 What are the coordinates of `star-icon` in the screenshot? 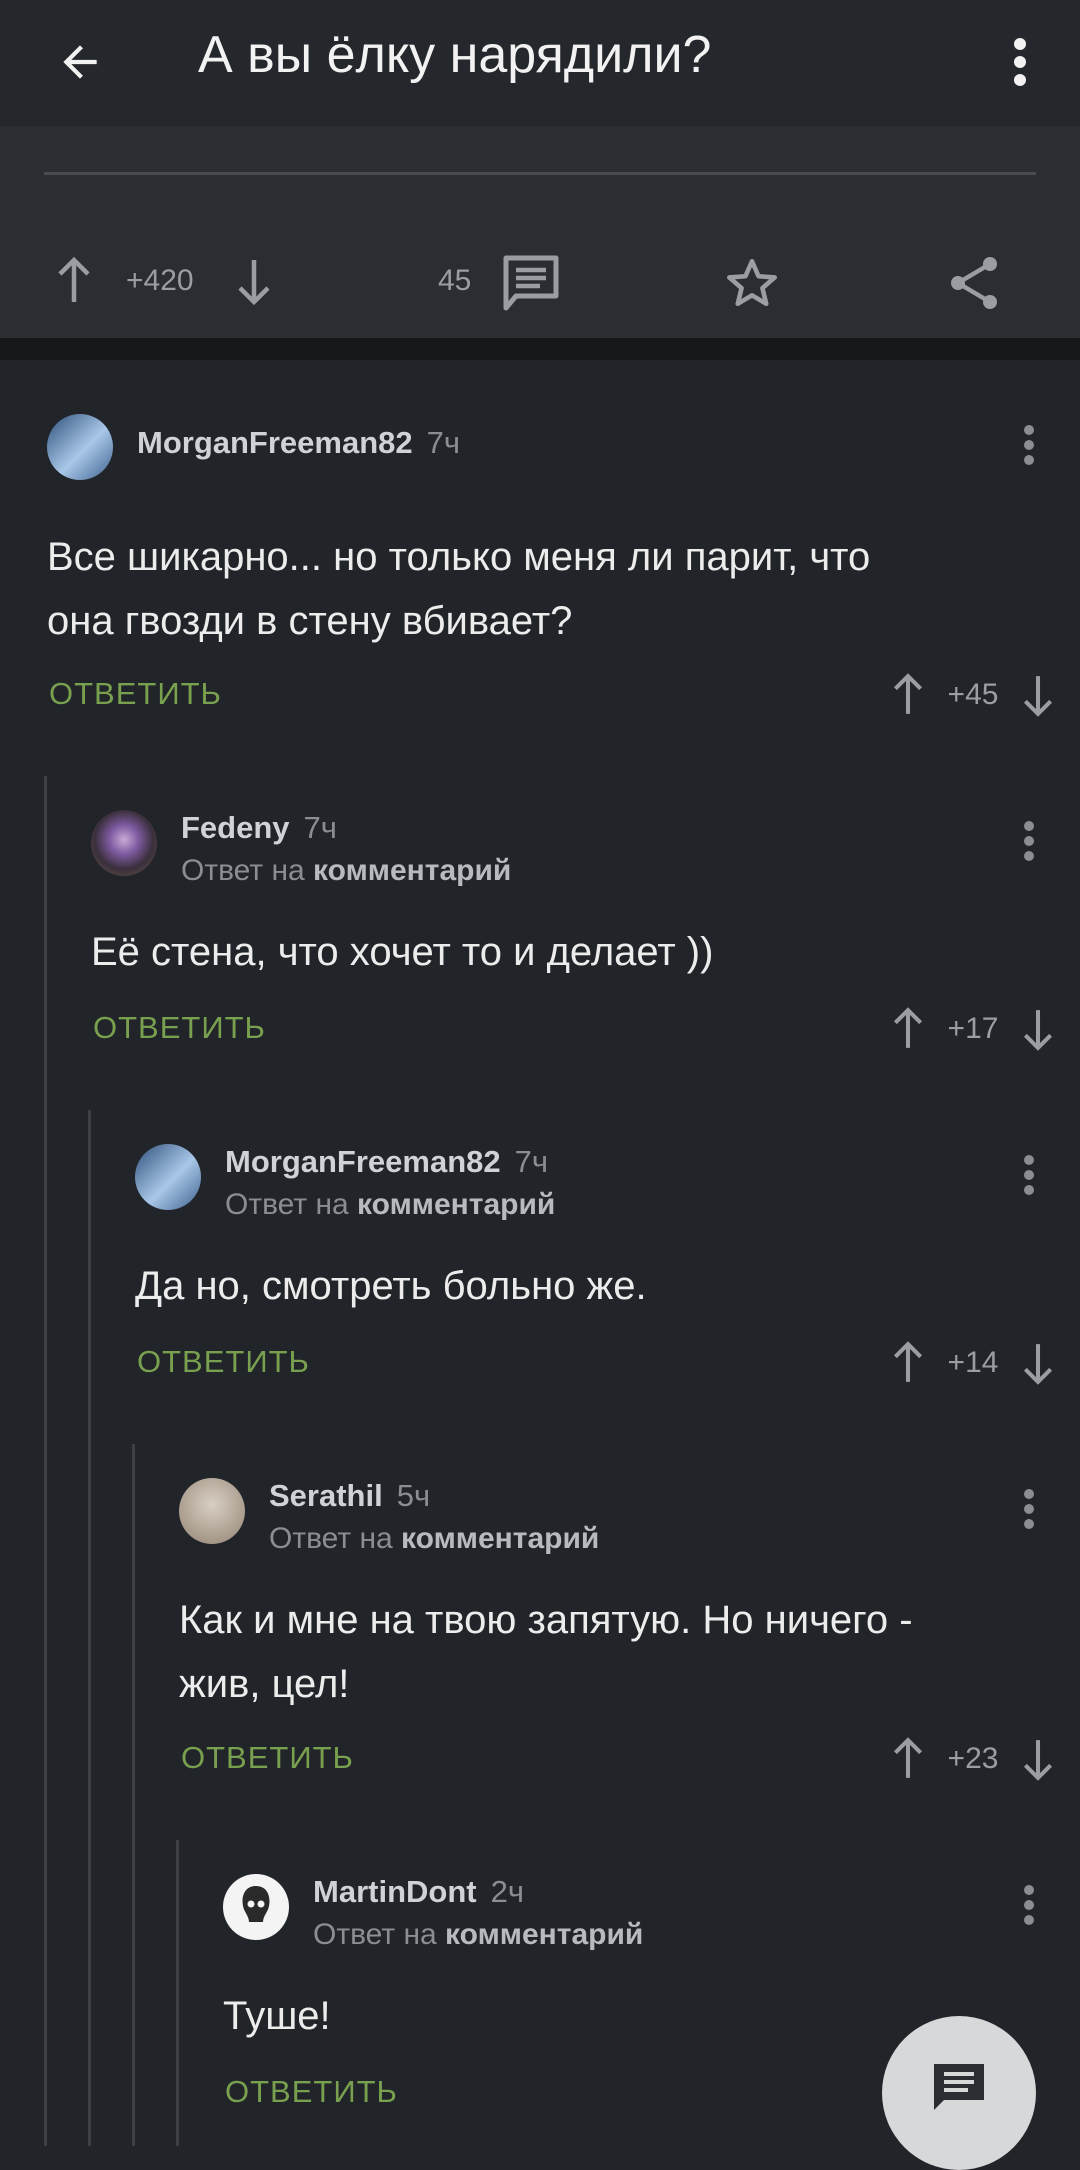 It's located at (752, 282).